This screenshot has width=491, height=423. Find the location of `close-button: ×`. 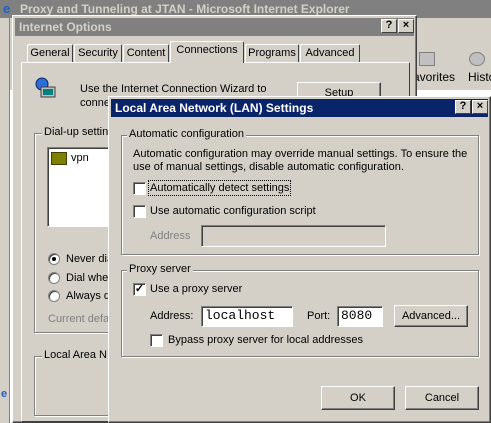

close-button: × is located at coordinates (406, 26).